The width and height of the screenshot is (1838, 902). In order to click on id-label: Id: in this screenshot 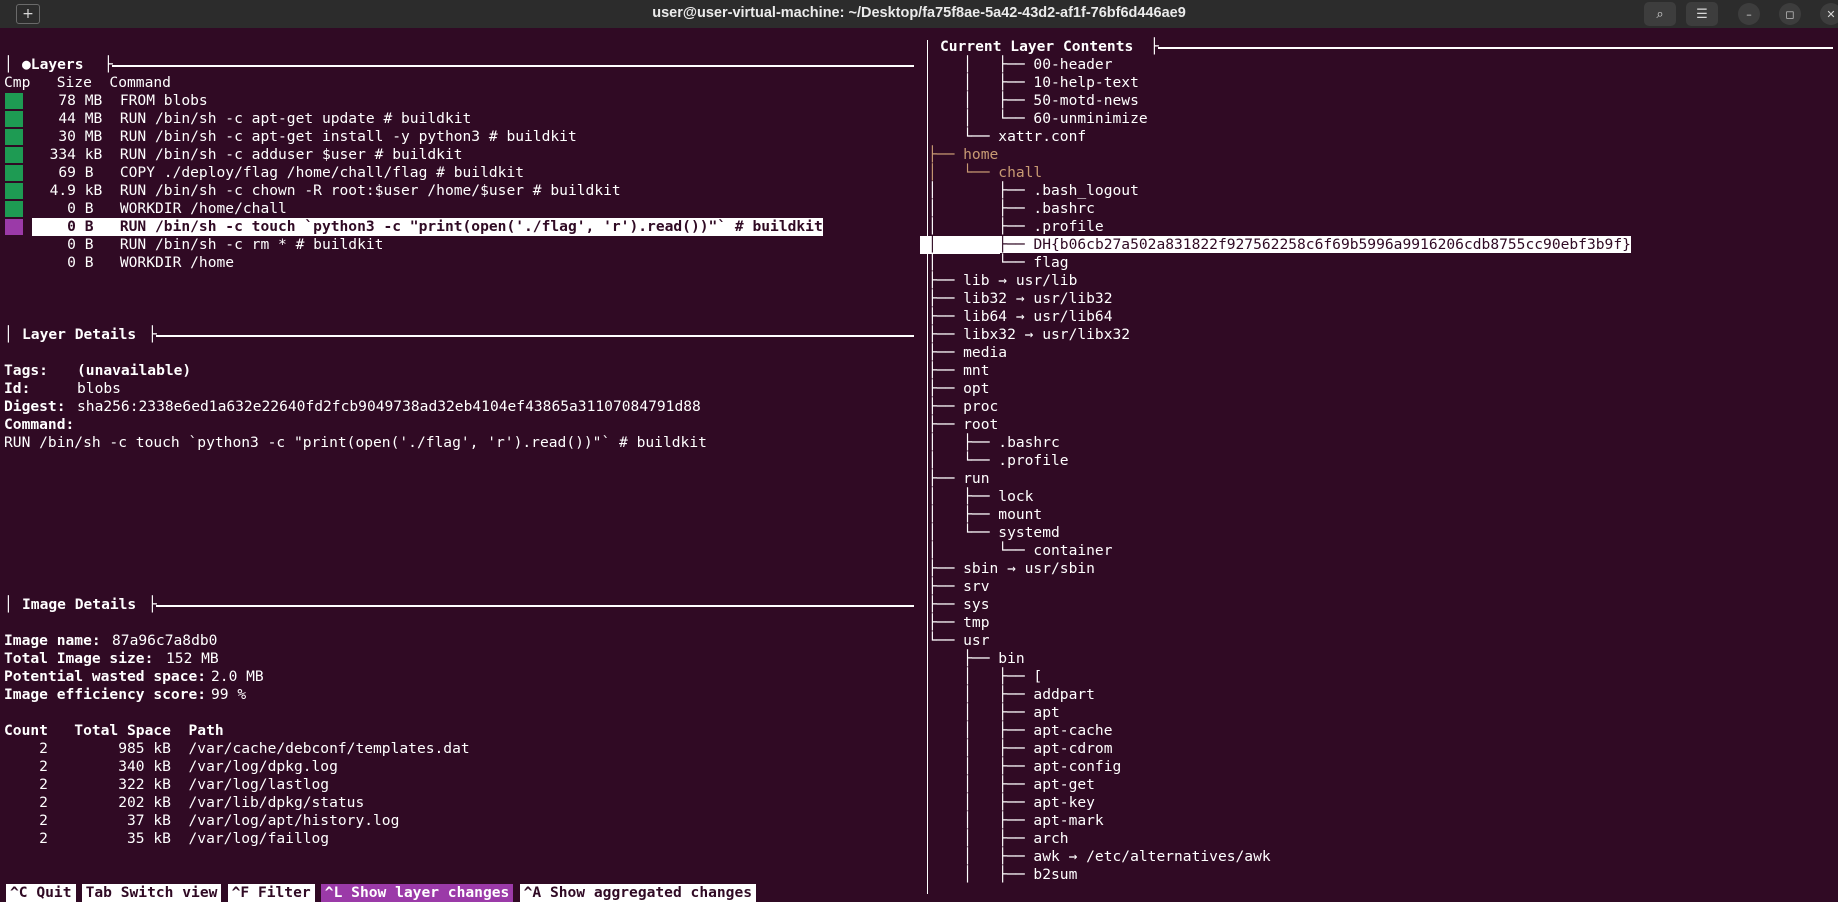, I will do `click(17, 388)`.